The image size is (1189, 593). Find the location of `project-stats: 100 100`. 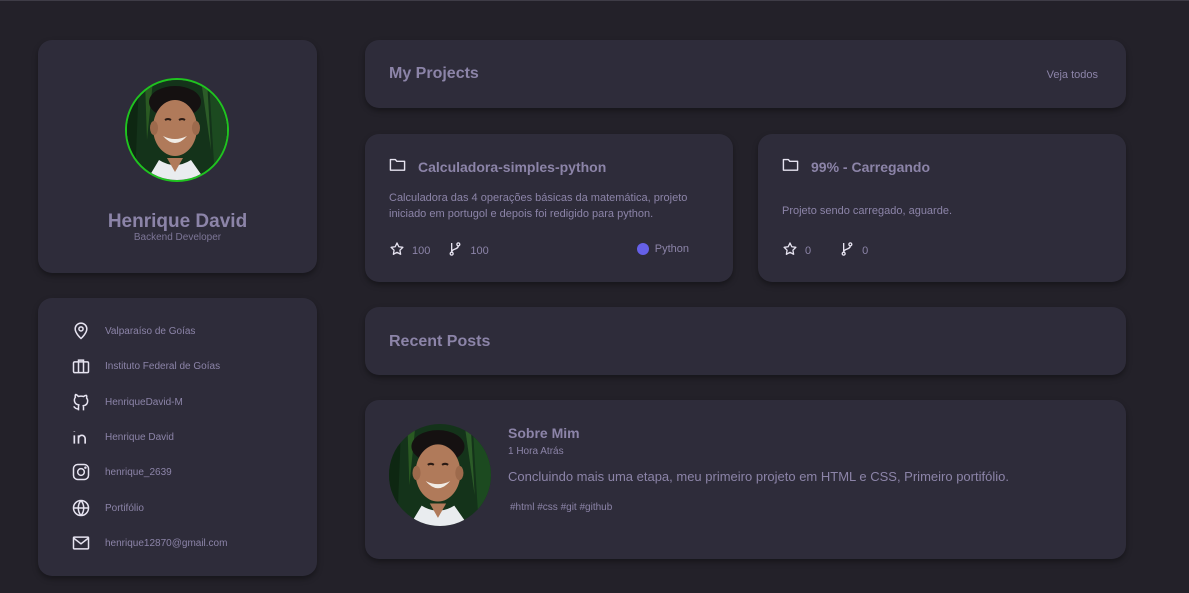

project-stats: 100 100 is located at coordinates (439, 250).